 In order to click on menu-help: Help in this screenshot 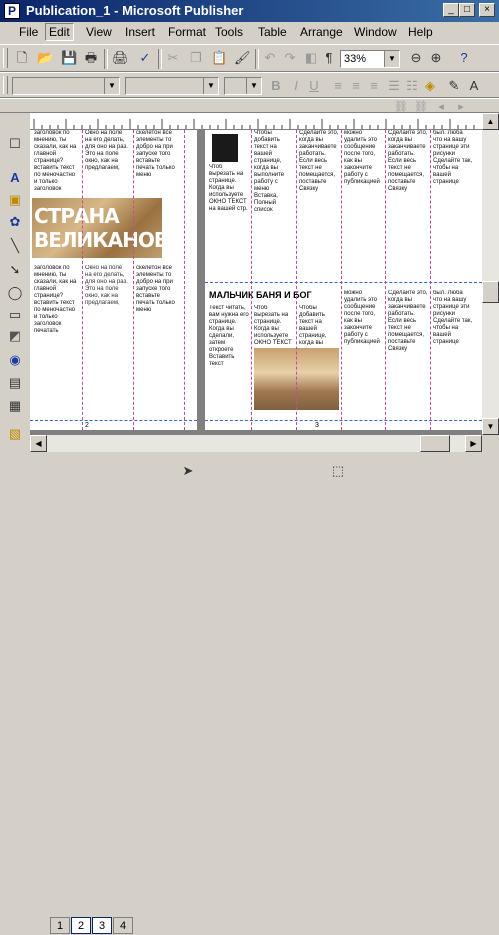, I will do `click(420, 32)`.